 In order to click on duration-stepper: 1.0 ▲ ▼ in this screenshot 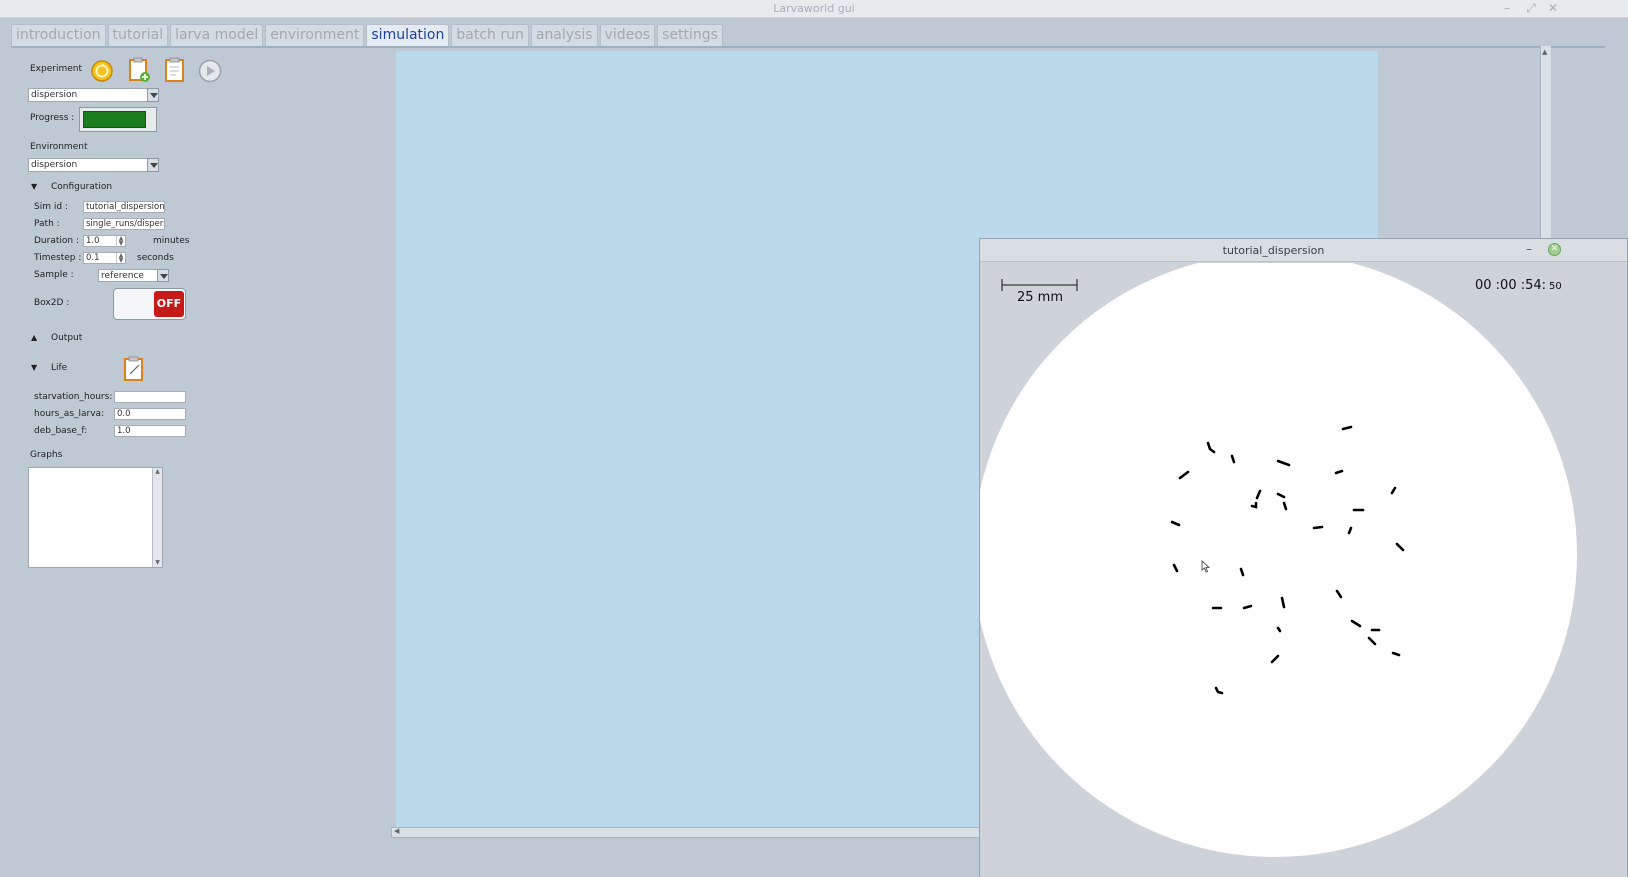, I will do `click(104, 241)`.